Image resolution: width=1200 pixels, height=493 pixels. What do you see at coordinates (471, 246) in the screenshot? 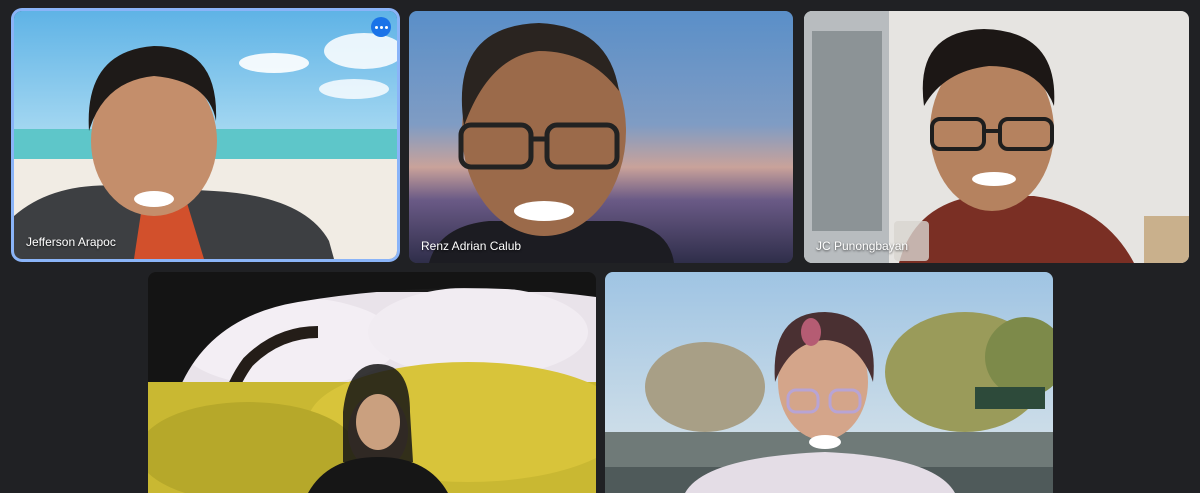
I see `participant-name: Renz Adrian Calub` at bounding box center [471, 246].